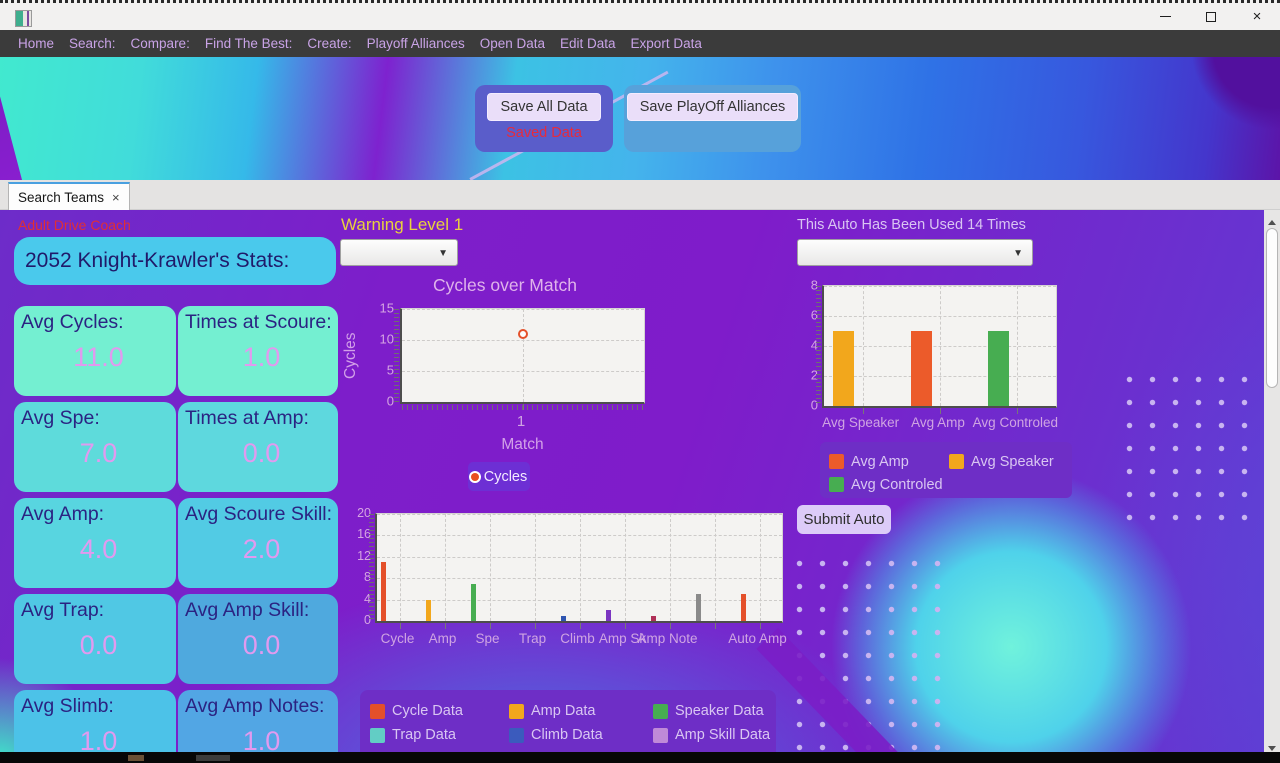 The height and width of the screenshot is (763, 1280). Describe the element at coordinates (213, 758) in the screenshot. I see `taskbar-artifact` at that location.